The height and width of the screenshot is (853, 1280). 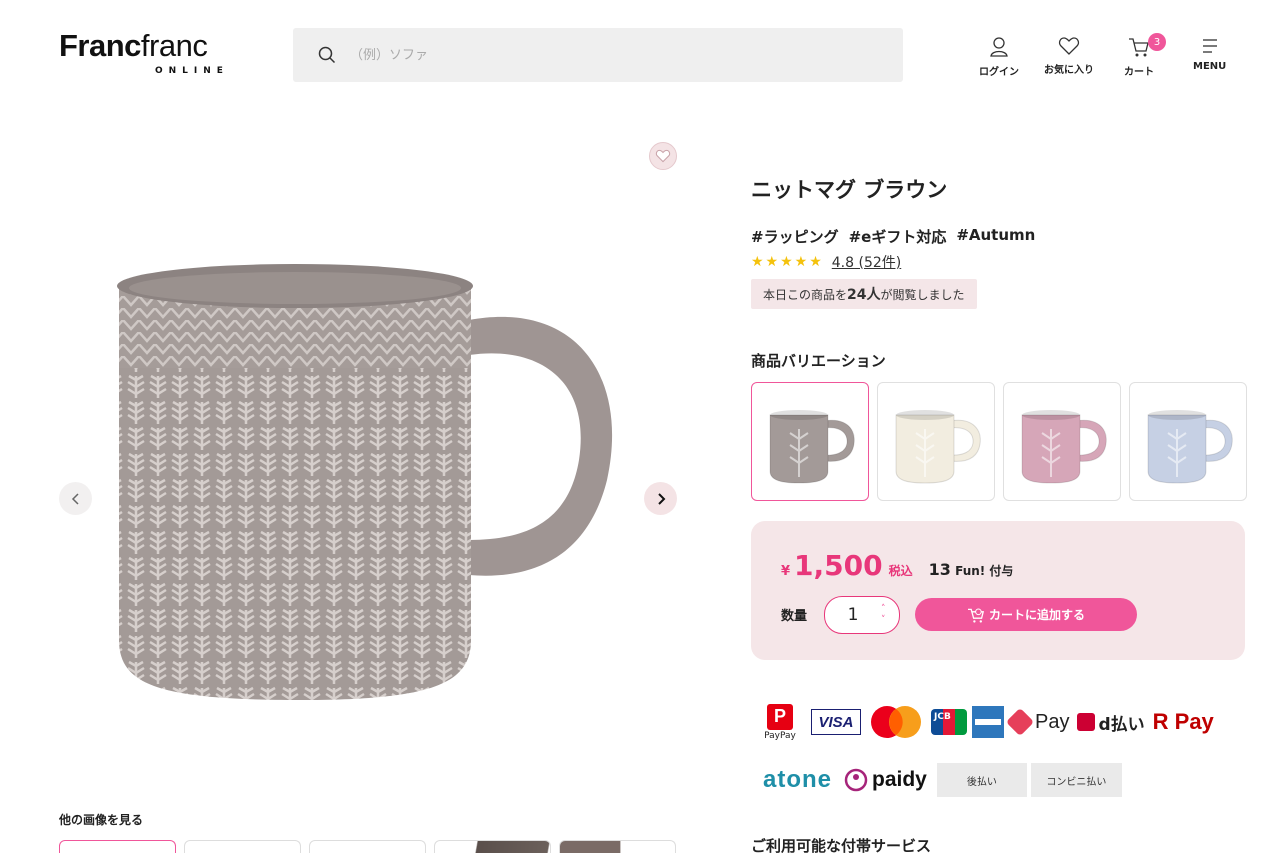 What do you see at coordinates (841, 845) in the screenshot?
I see `available-services-title: ご利用可能な付帯サービス` at bounding box center [841, 845].